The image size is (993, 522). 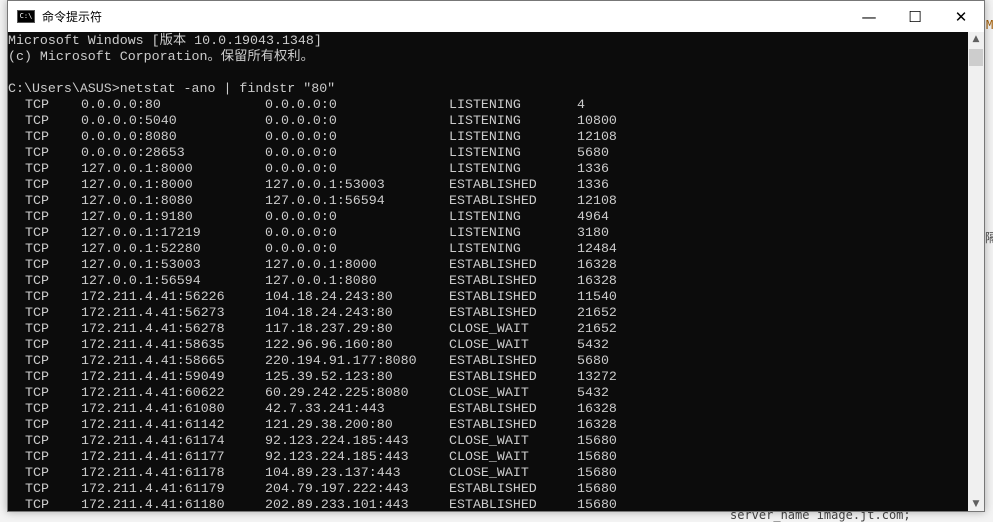 What do you see at coordinates (597, 328) in the screenshot?
I see `pid: 21652` at bounding box center [597, 328].